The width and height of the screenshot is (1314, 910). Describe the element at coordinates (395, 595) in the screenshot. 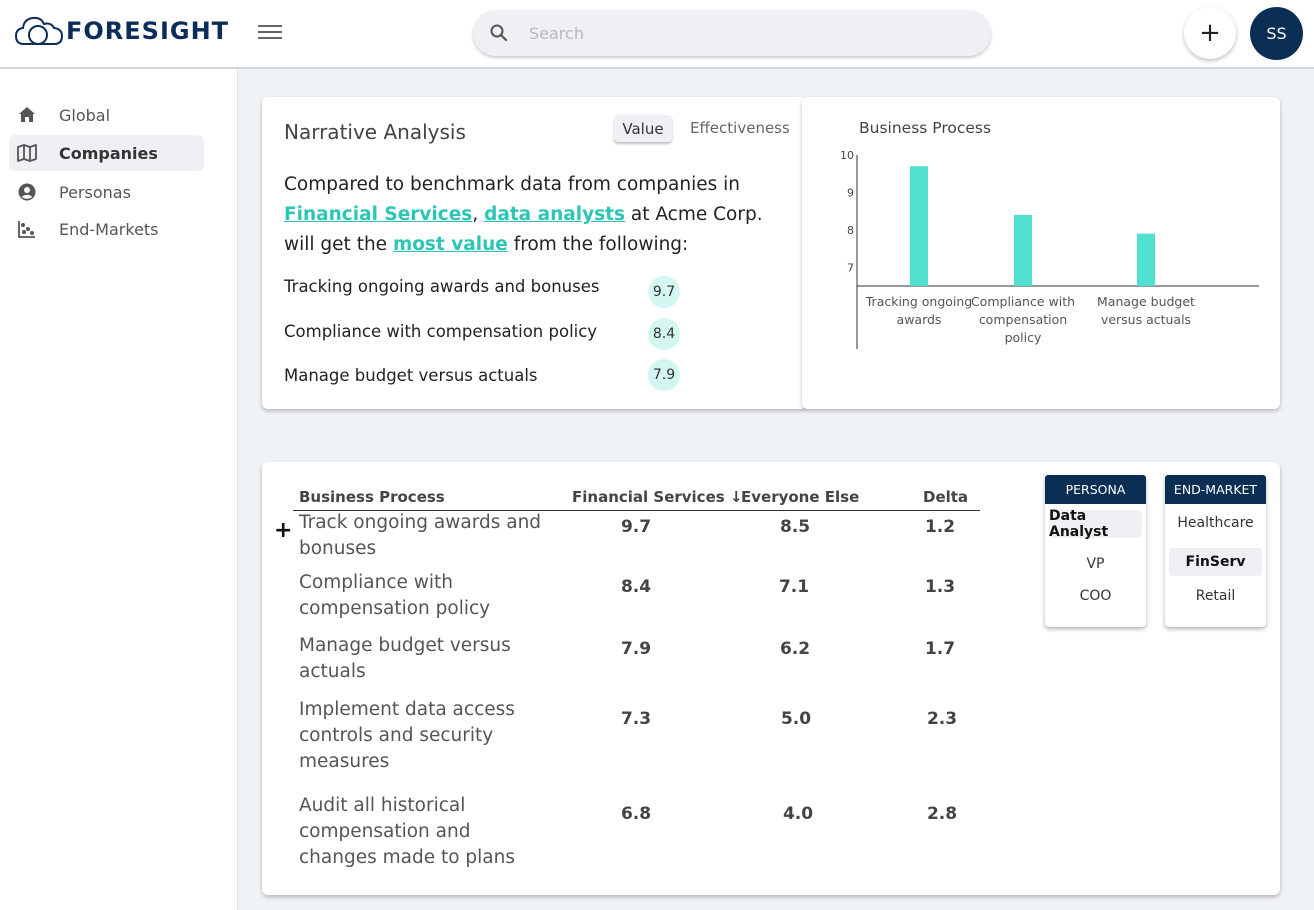

I see `table-cell-process: Compliance with compensation policy` at that location.